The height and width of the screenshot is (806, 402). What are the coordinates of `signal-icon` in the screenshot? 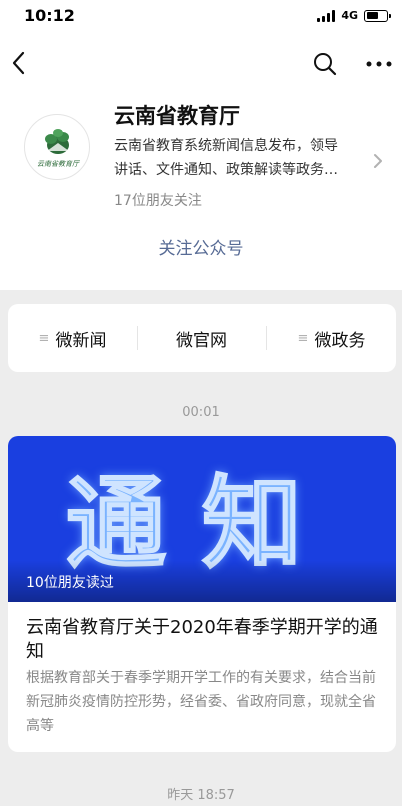 It's located at (326, 15).